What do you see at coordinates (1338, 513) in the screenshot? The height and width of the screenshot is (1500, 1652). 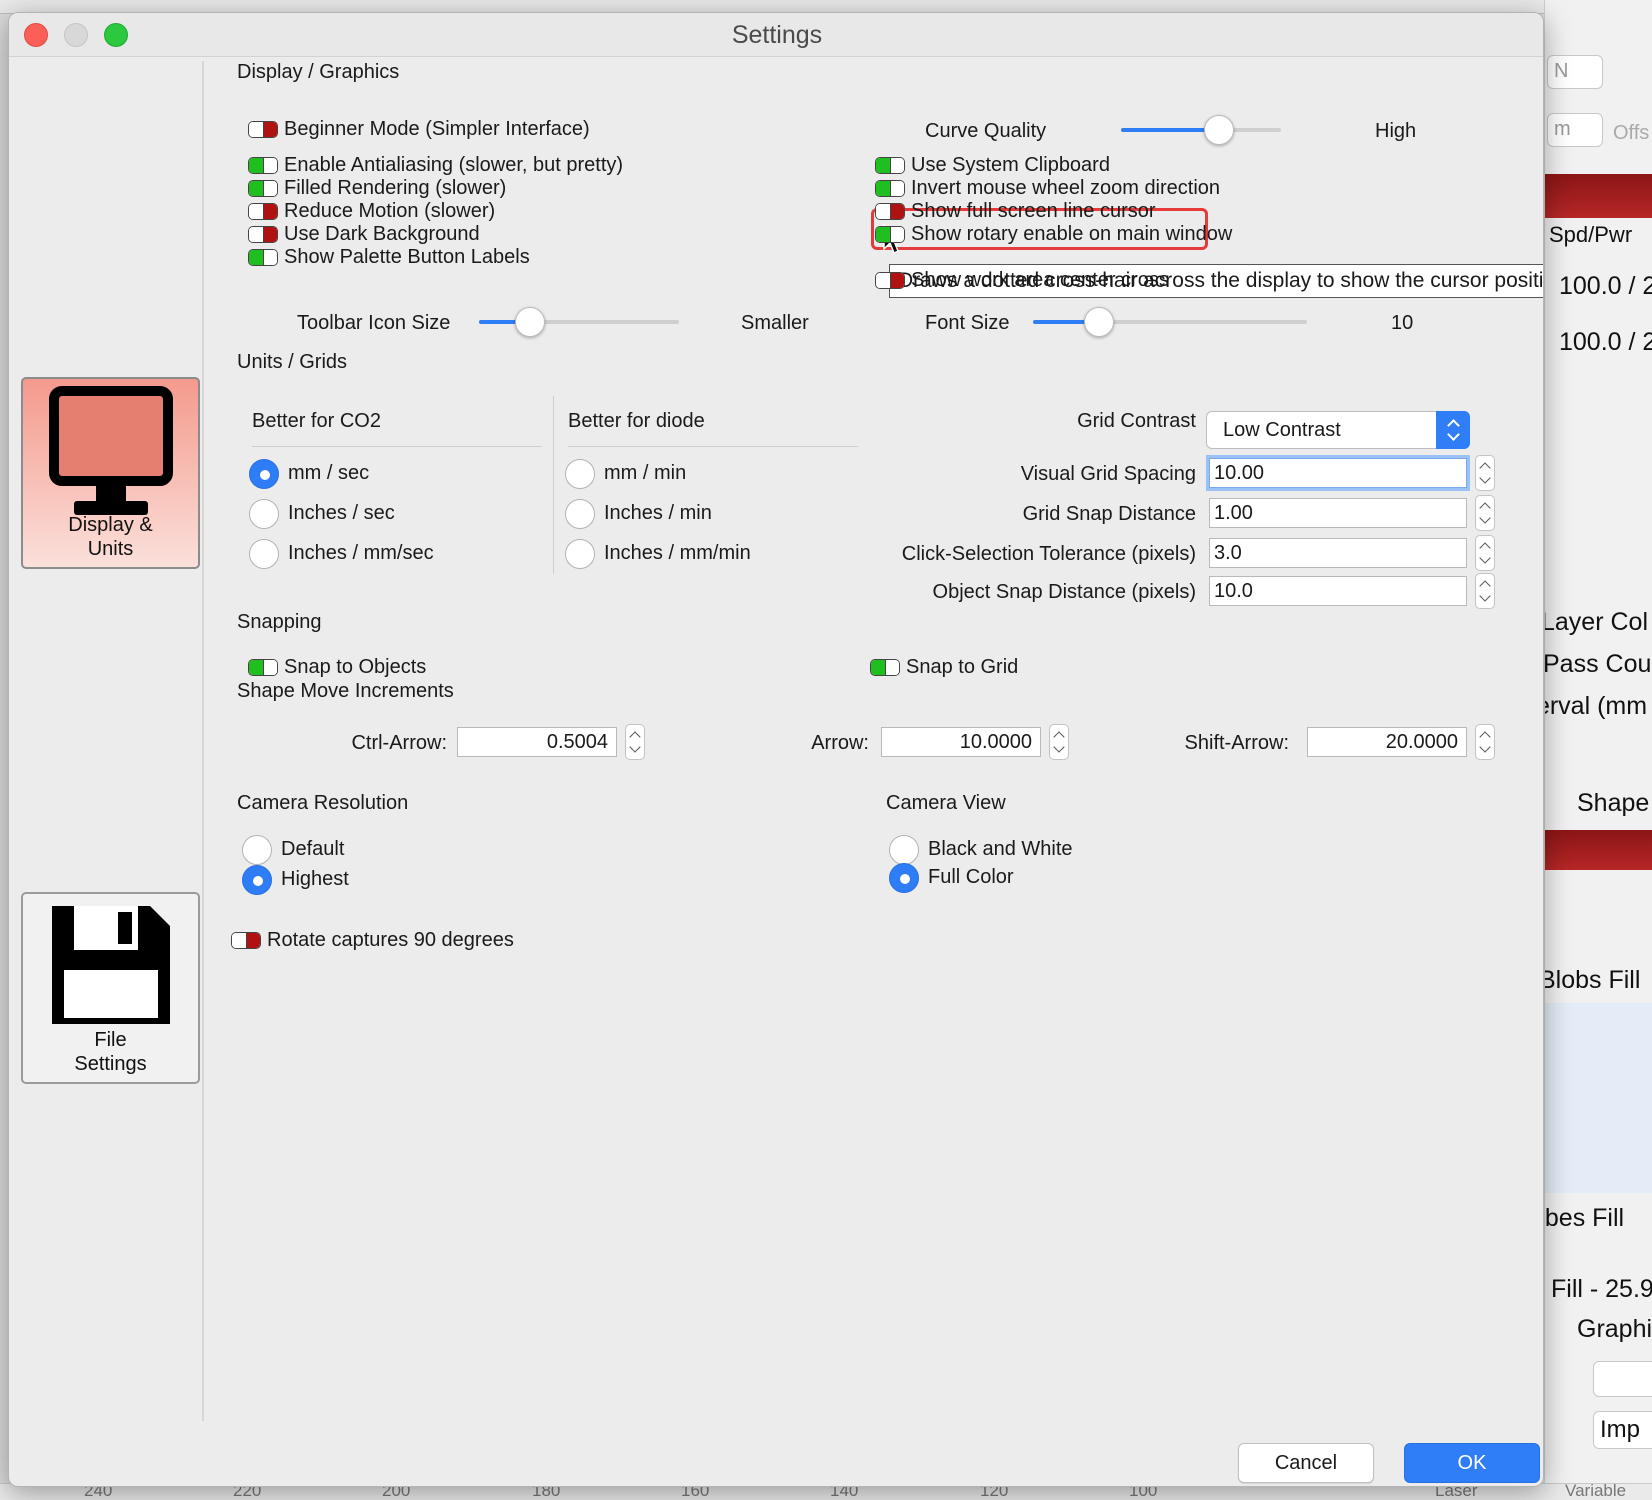 I see `grid-snap-distance-input: 1.00` at bounding box center [1338, 513].